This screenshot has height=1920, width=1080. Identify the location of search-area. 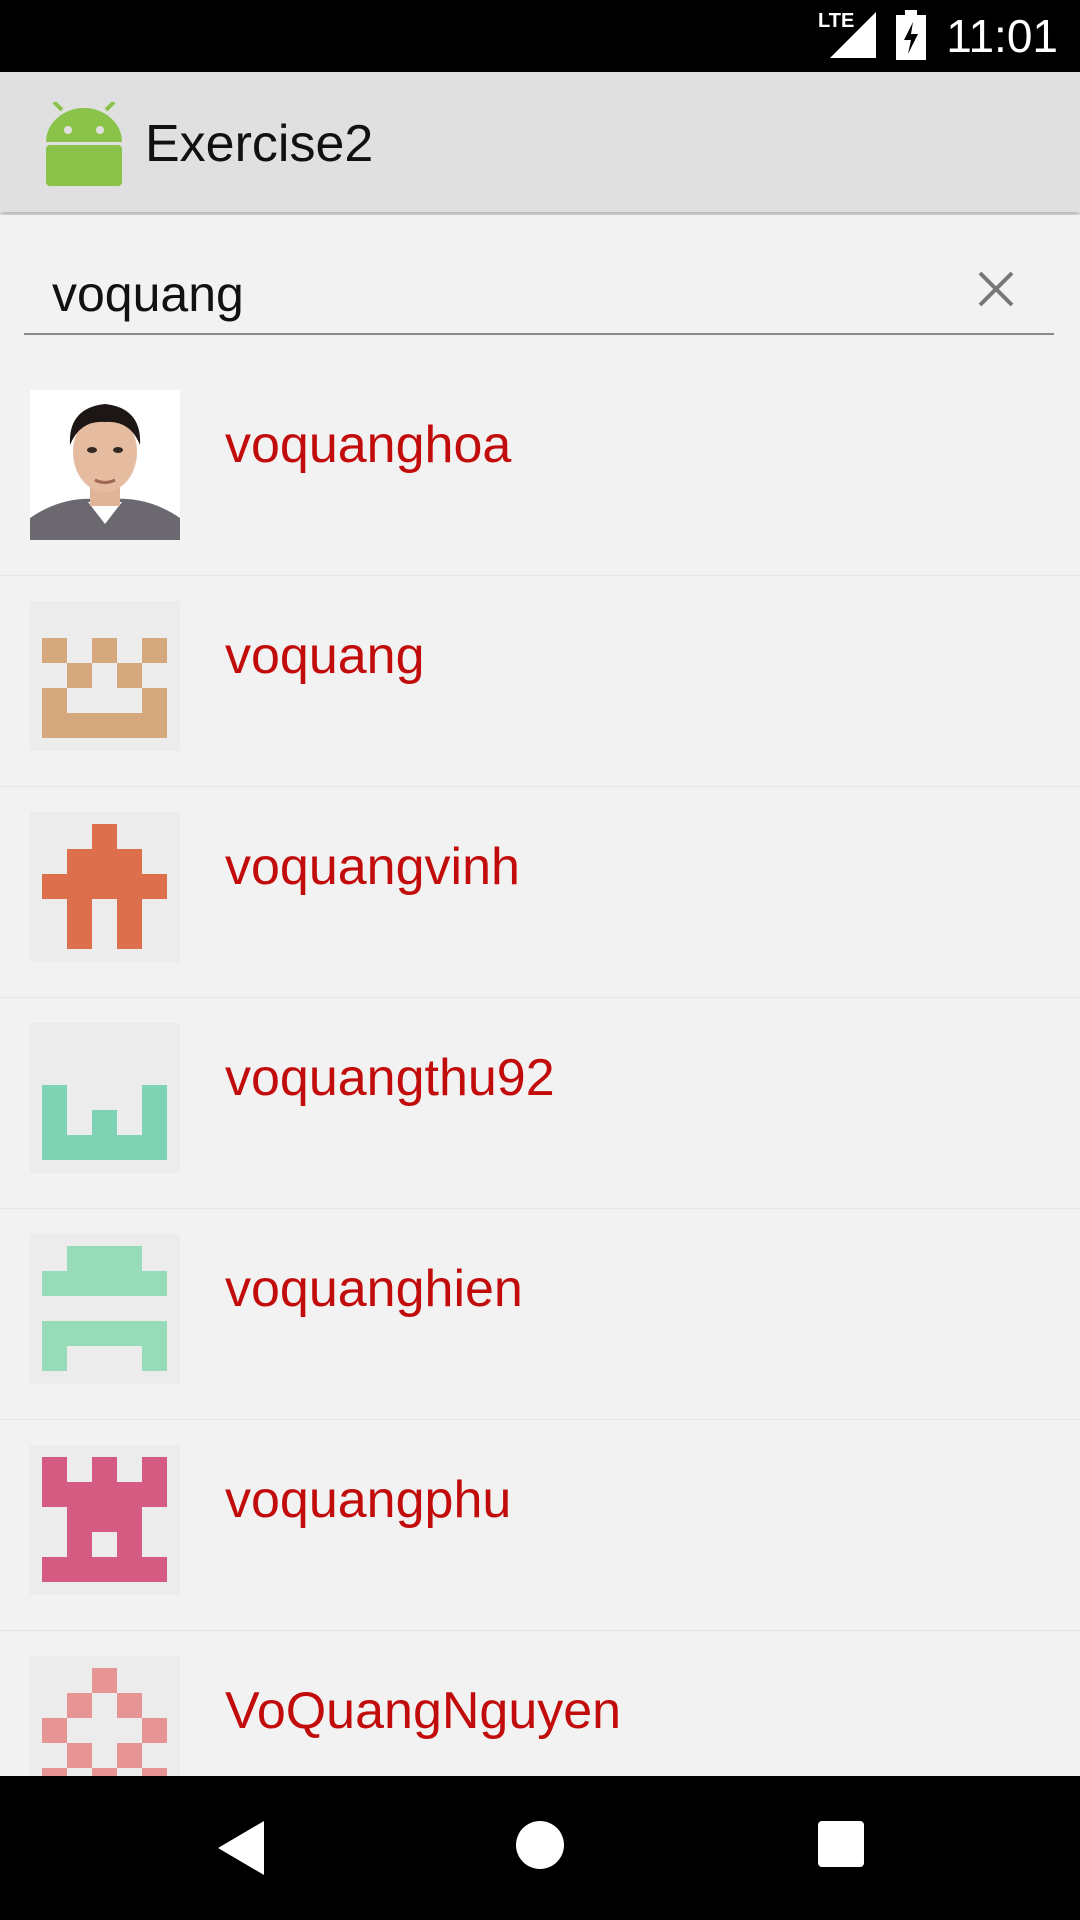
(540, 287).